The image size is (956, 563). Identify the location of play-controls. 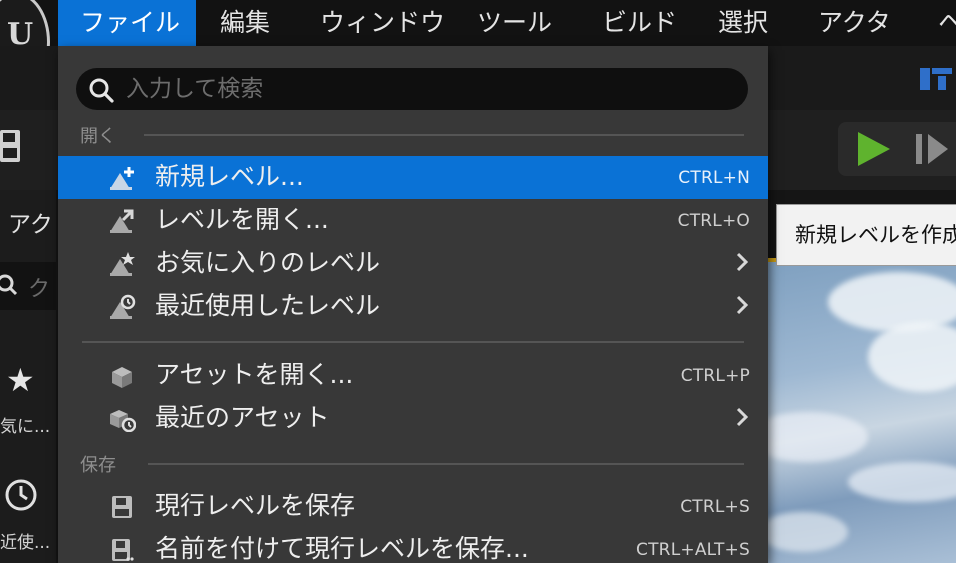
(897, 149).